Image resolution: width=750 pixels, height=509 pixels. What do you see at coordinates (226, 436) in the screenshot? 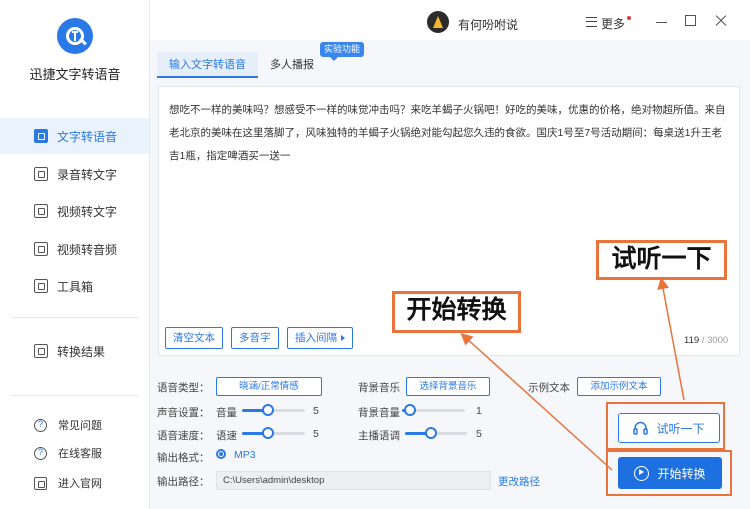
I see `speed-label: 语速` at bounding box center [226, 436].